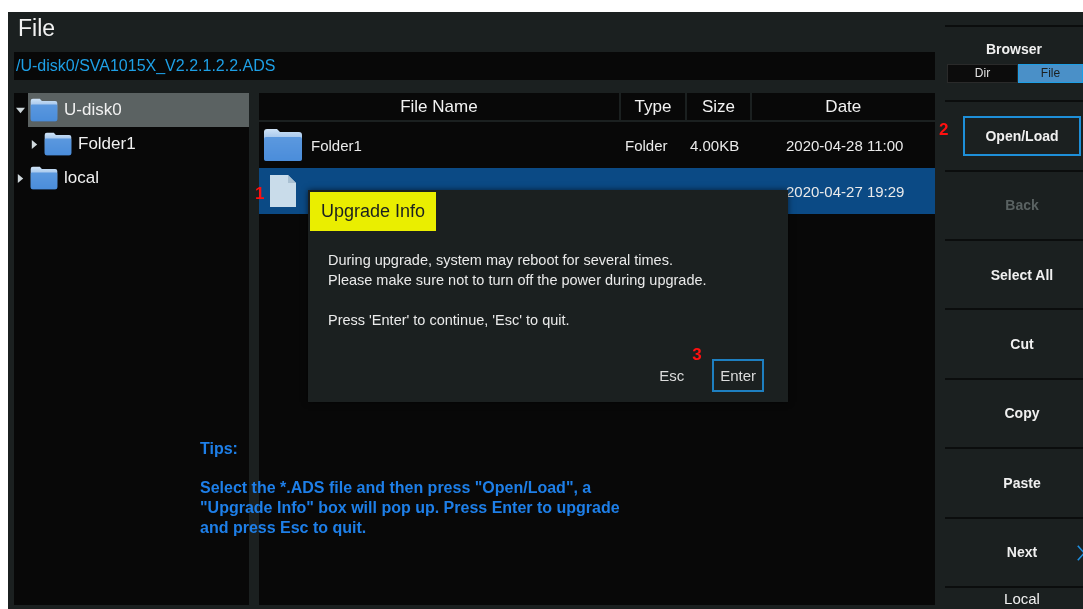 This screenshot has width=1083, height=609. I want to click on step-number: 2, so click(944, 130).